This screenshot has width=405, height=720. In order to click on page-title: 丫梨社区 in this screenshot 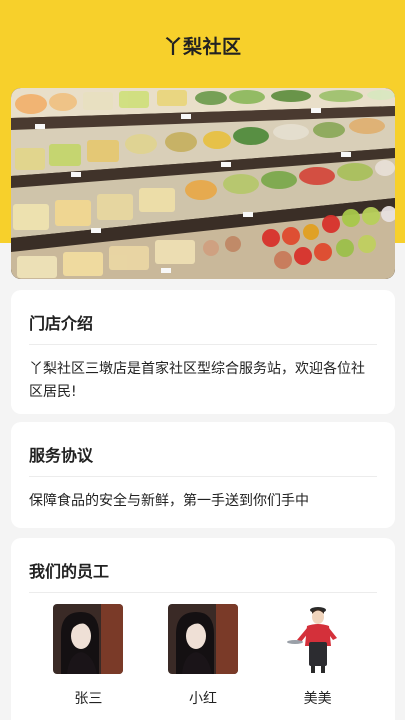, I will do `click(202, 46)`.